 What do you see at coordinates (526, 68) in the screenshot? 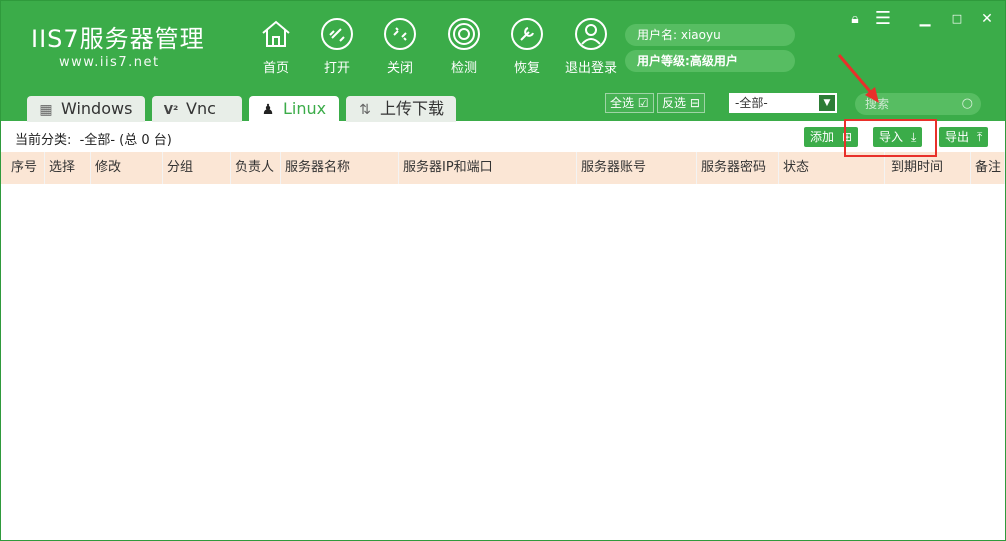
I see `restore-label: 恢复` at bounding box center [526, 68].